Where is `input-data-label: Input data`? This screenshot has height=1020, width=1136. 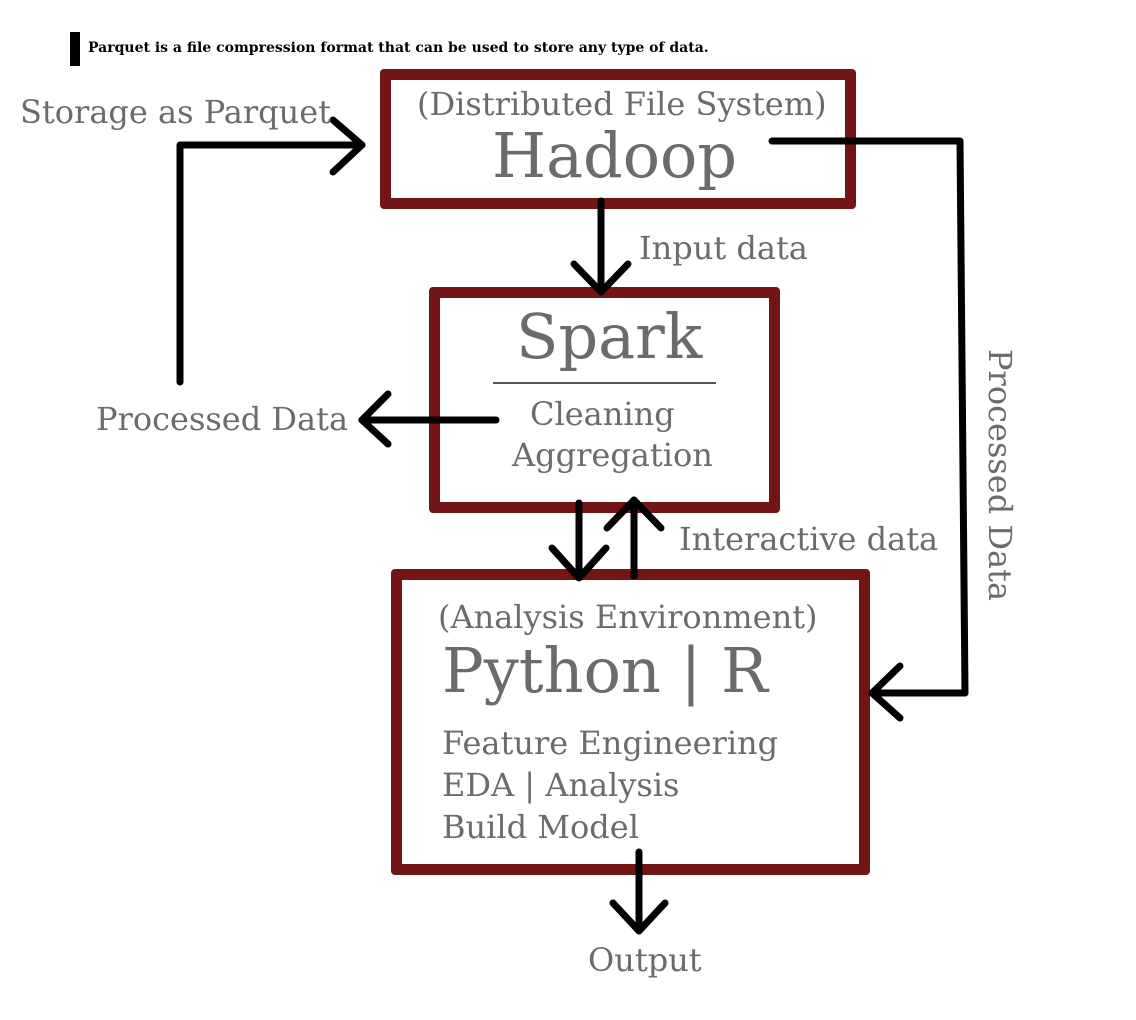
input-data-label: Input data is located at coordinates (723, 248).